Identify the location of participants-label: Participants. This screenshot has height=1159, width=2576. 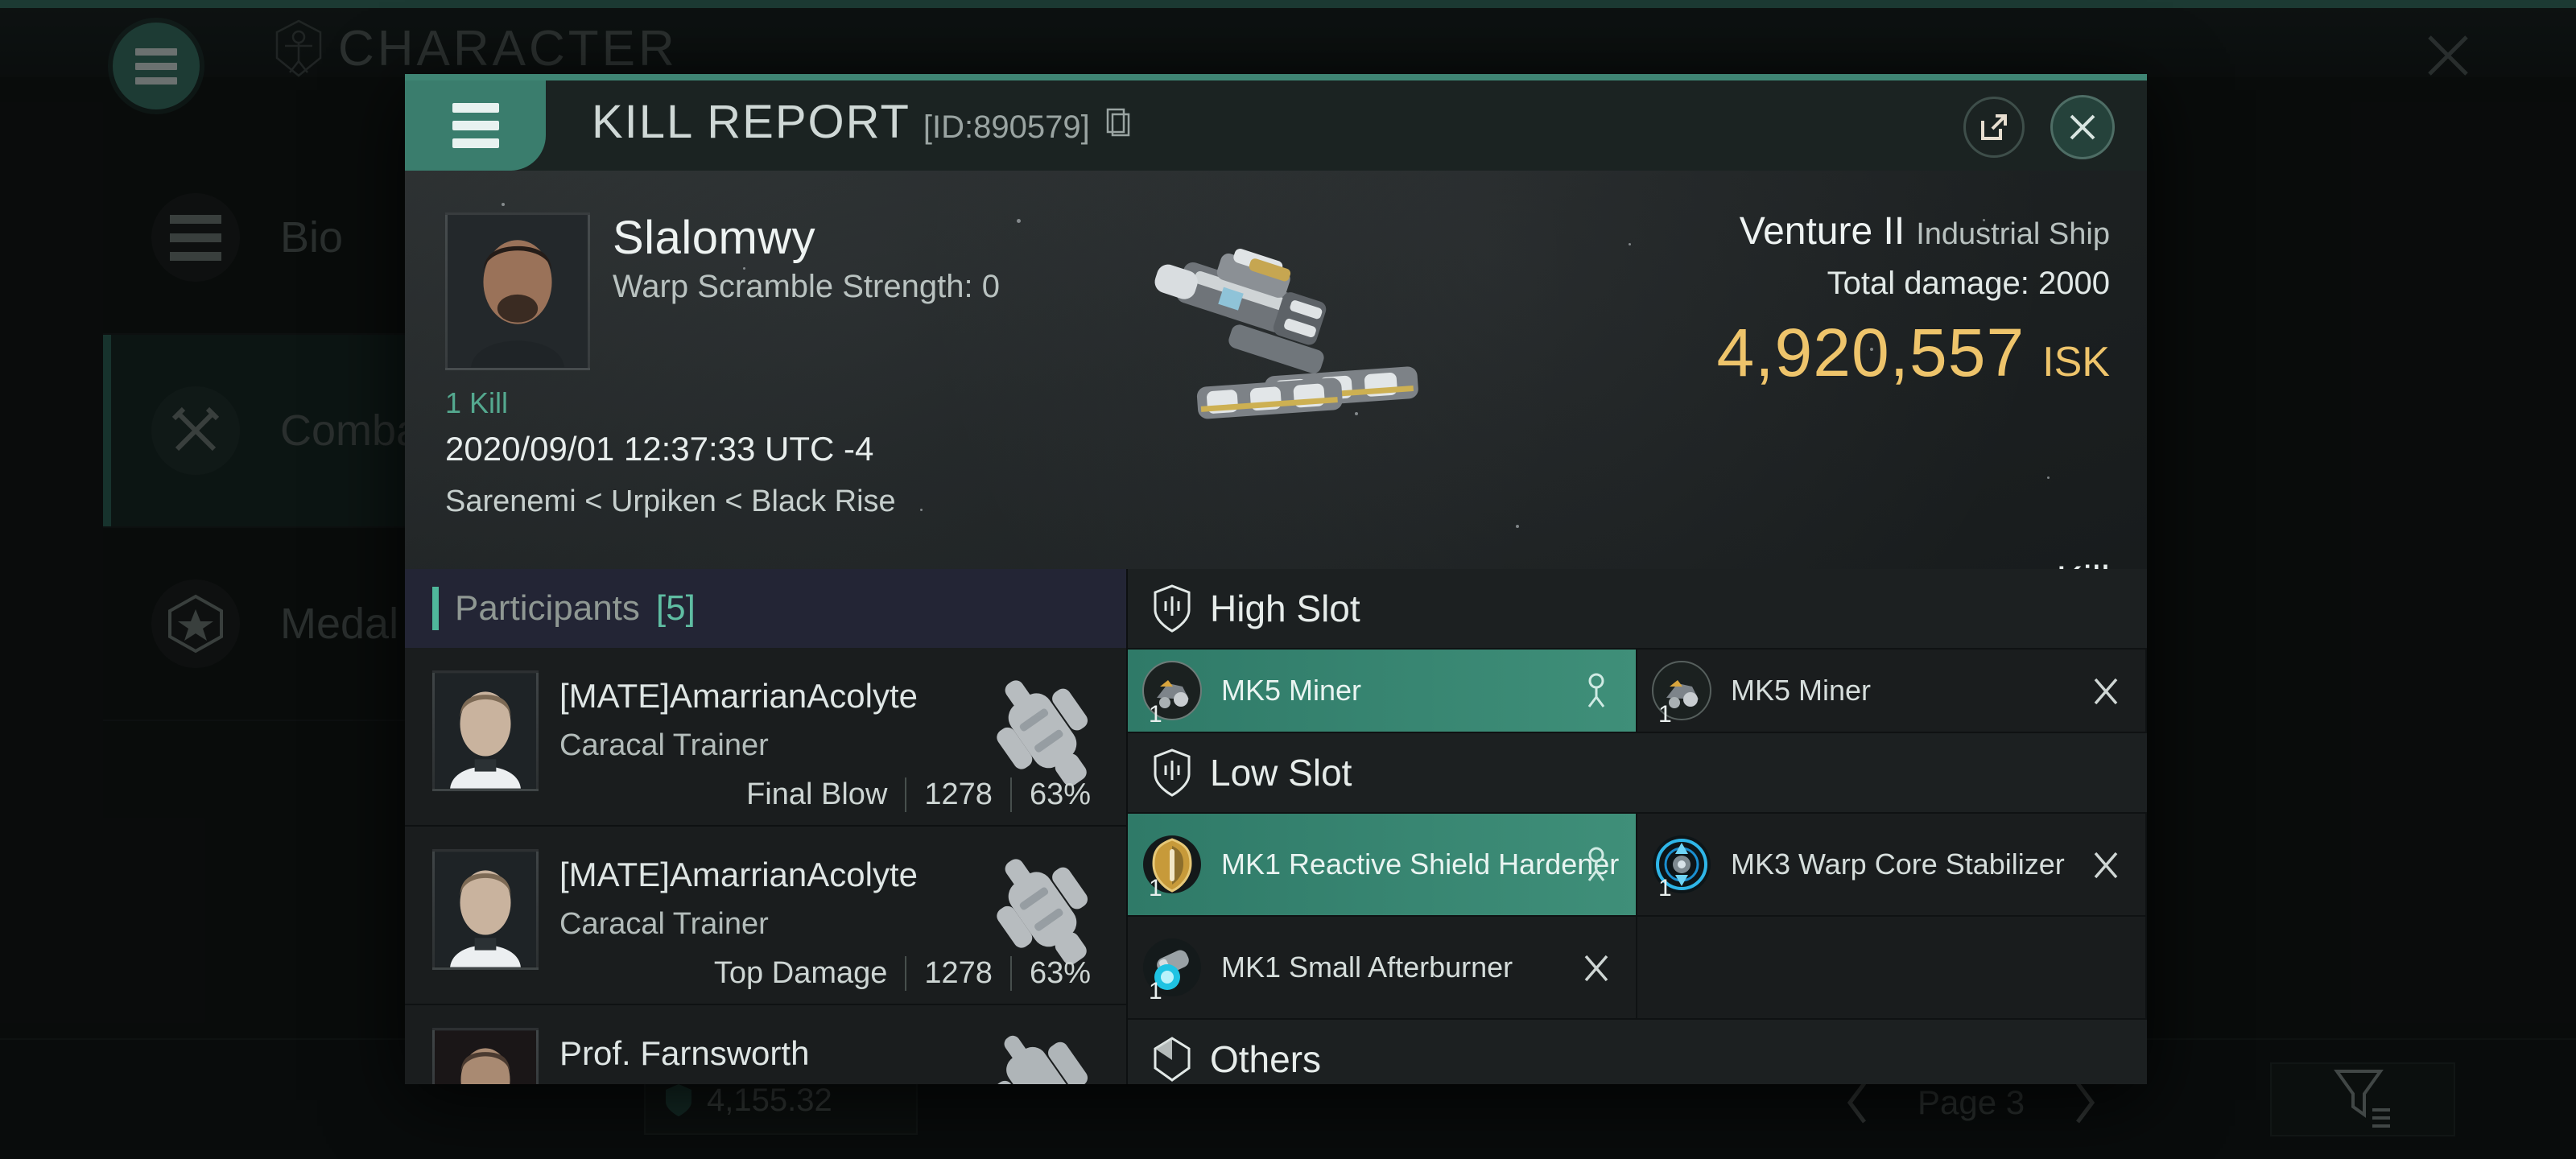
(547, 608).